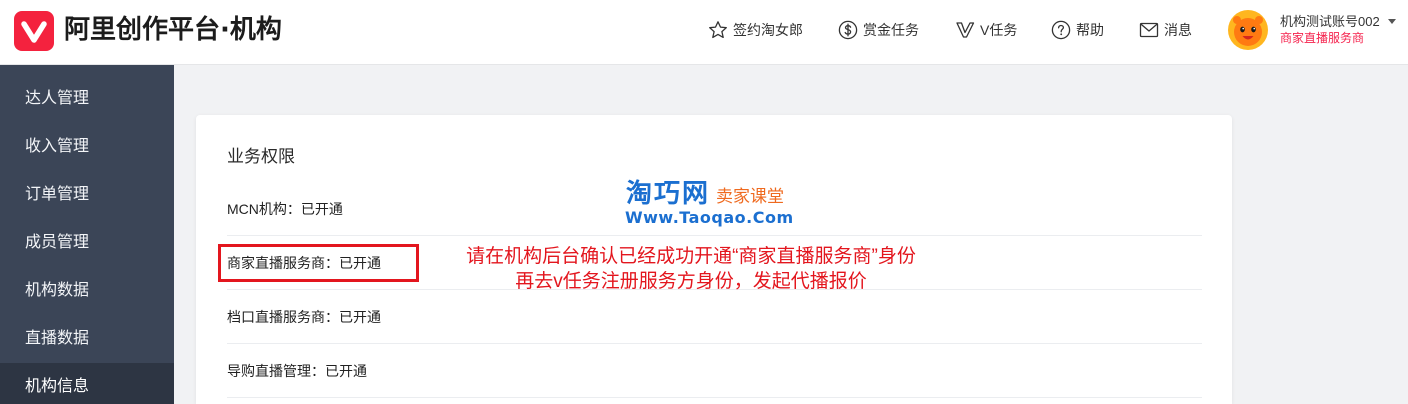 This screenshot has width=1408, height=404. I want to click on permission-name: MCN机构：, so click(264, 209).